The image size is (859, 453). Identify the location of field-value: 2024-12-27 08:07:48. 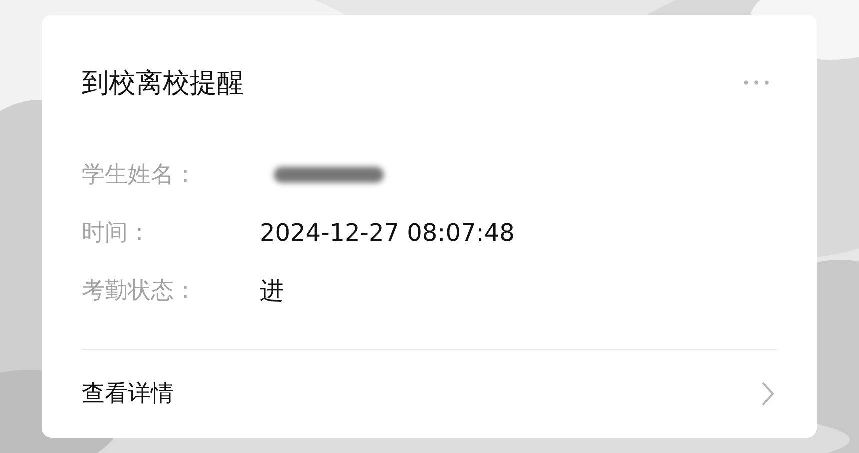
(387, 233).